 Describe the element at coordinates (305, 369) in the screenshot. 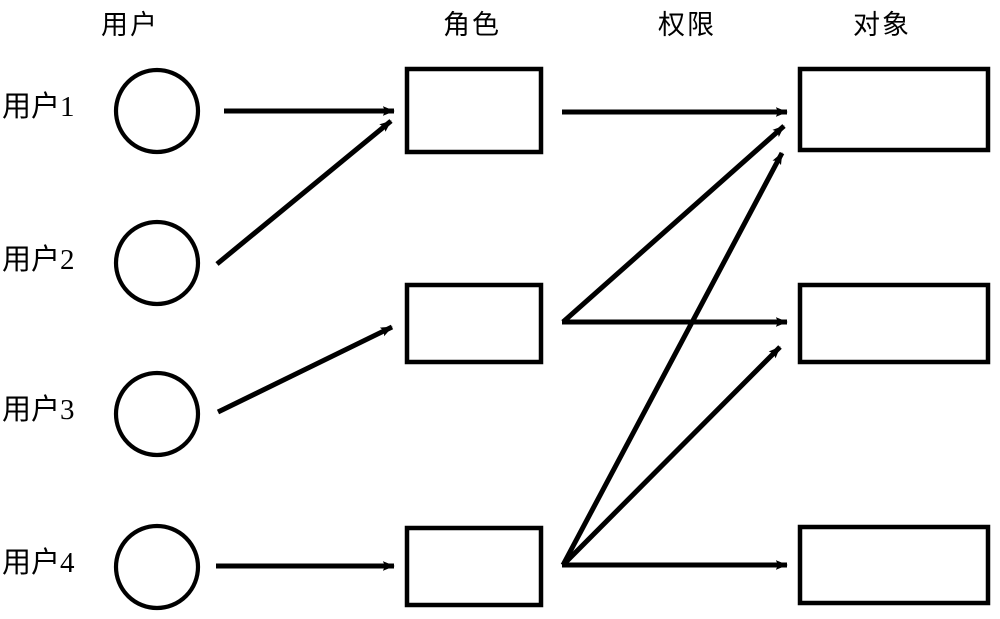

I see `edge-user3-to-role2` at that location.